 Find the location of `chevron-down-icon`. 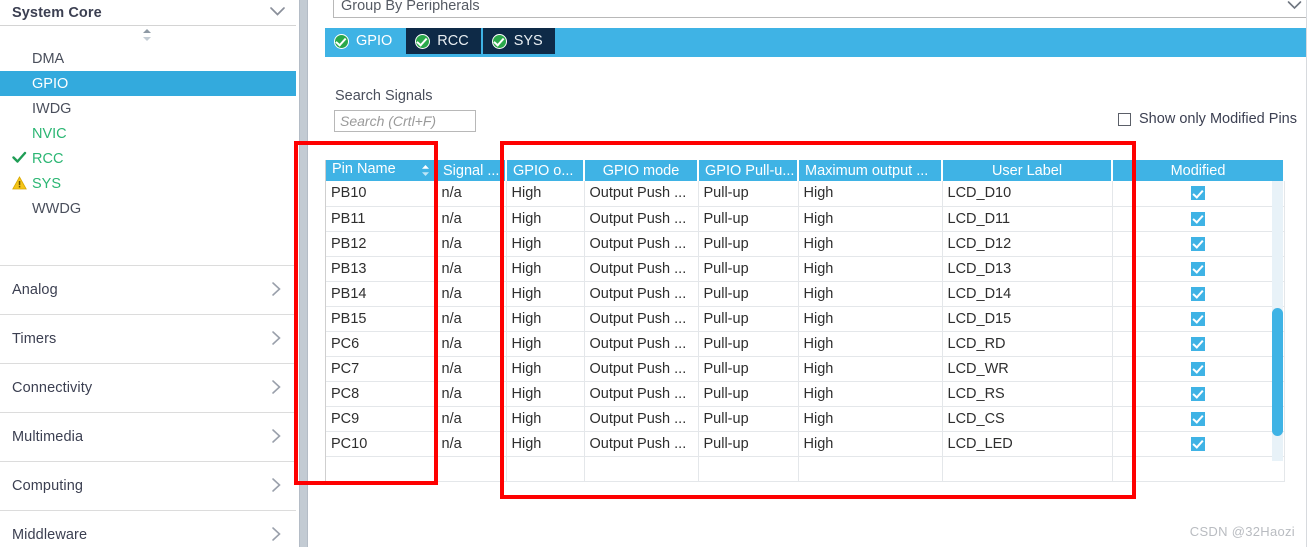

chevron-down-icon is located at coordinates (1296, 6).